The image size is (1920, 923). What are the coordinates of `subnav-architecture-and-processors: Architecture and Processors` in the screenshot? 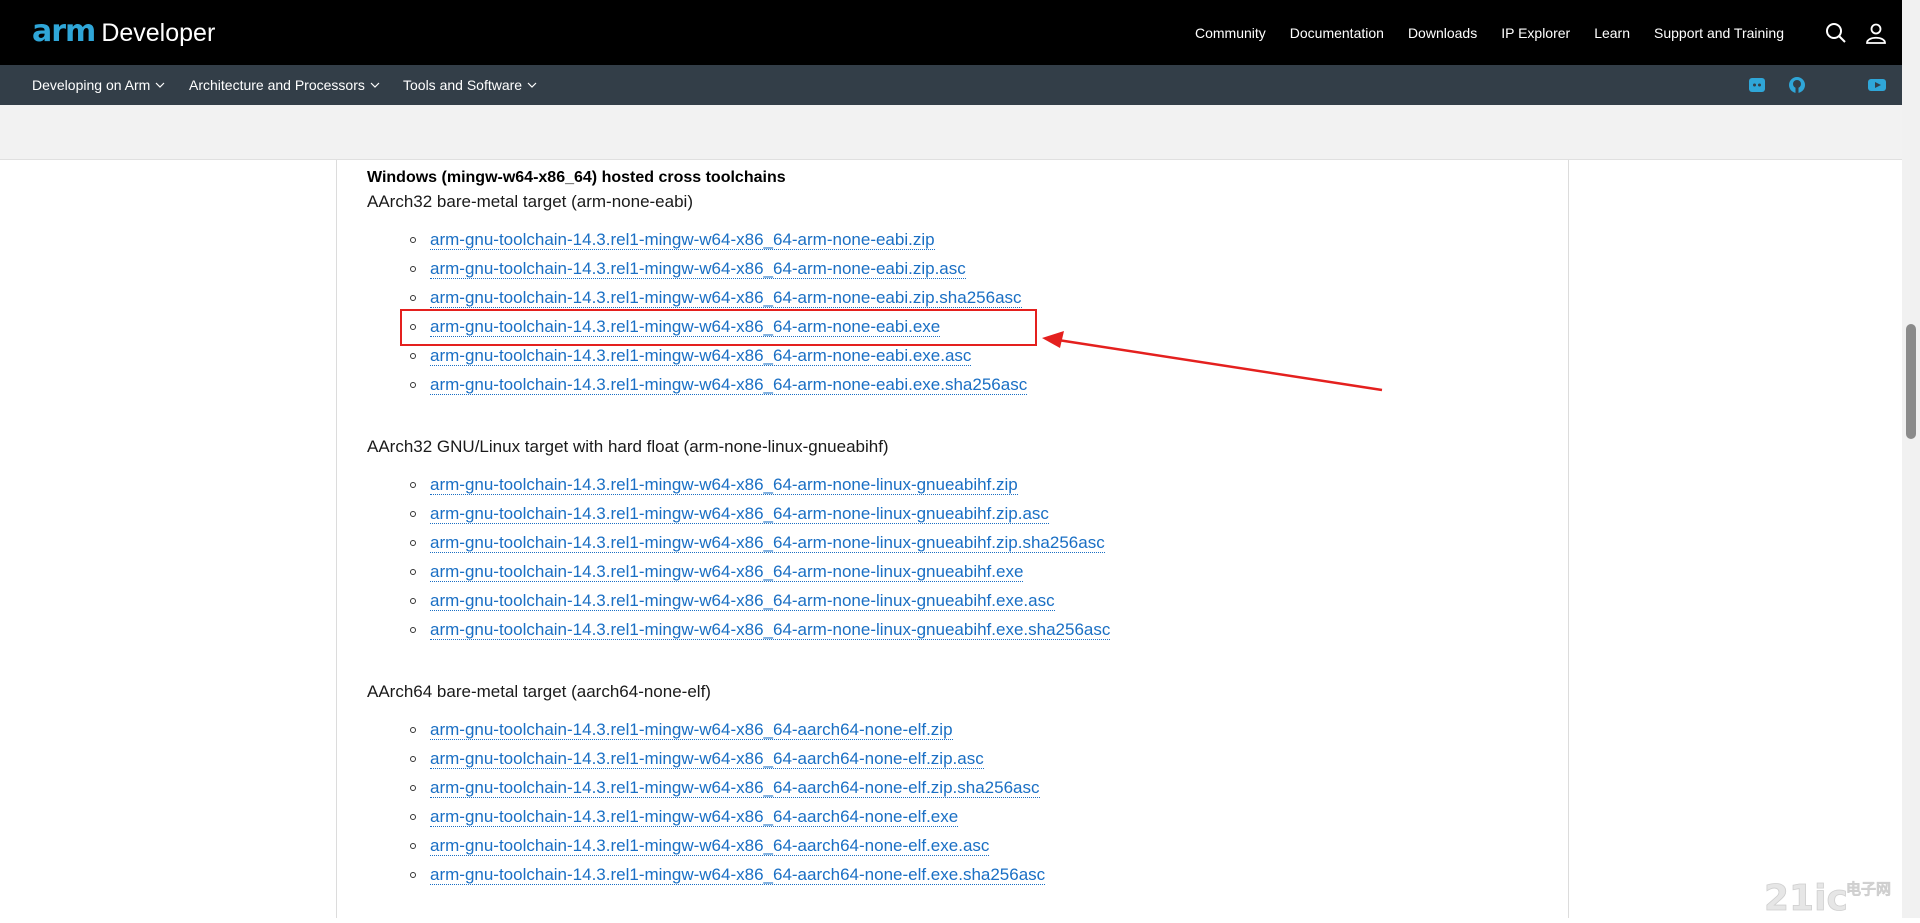 It's located at (284, 85).